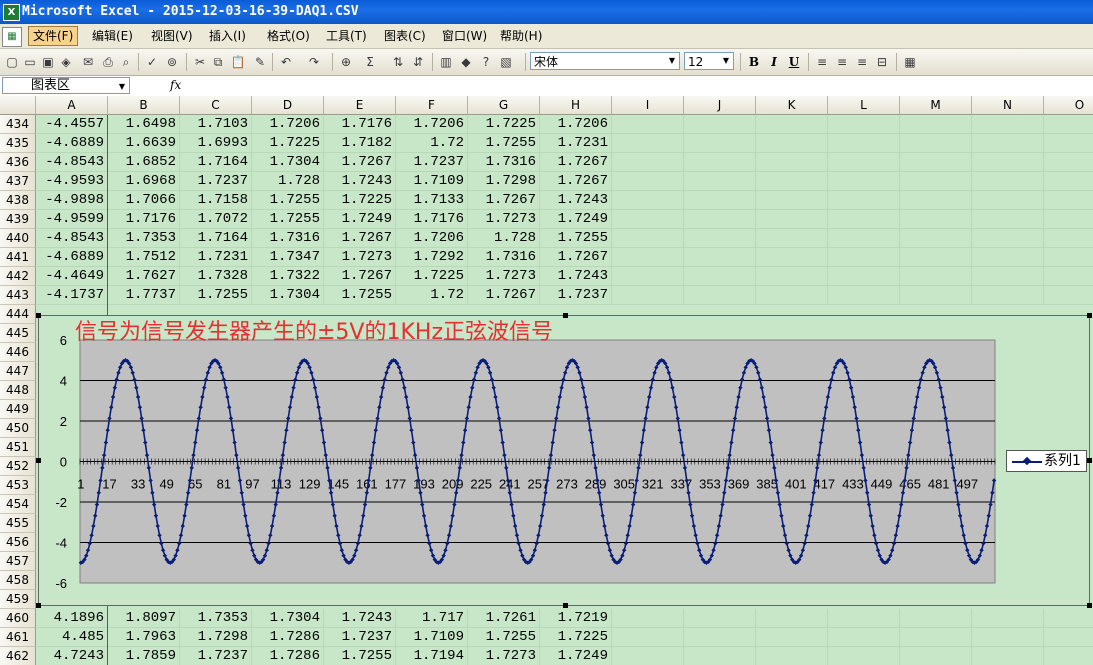 The width and height of the screenshot is (1093, 665). I want to click on font-size-select: 12 ▼, so click(709, 61).